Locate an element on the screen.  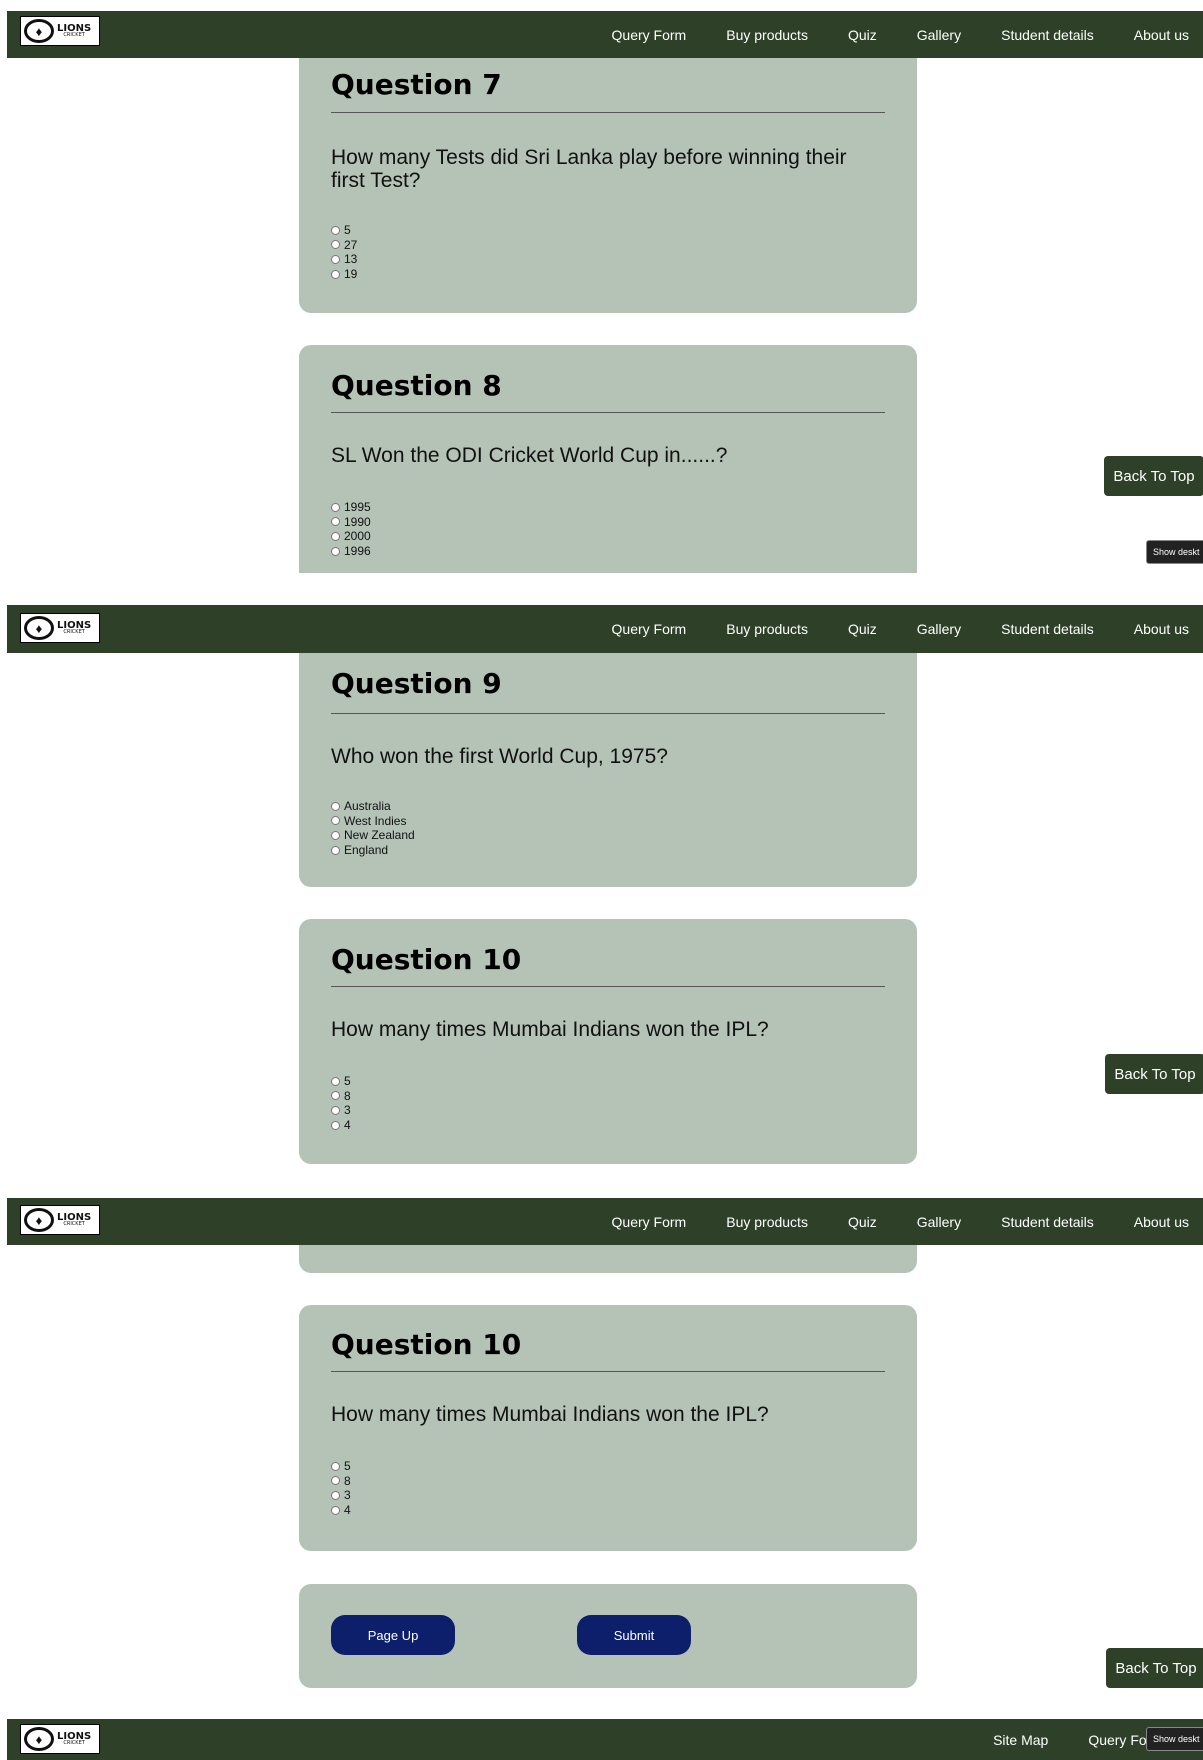
answer-options: 1995 1990 2000 1996 is located at coordinates (351, 529).